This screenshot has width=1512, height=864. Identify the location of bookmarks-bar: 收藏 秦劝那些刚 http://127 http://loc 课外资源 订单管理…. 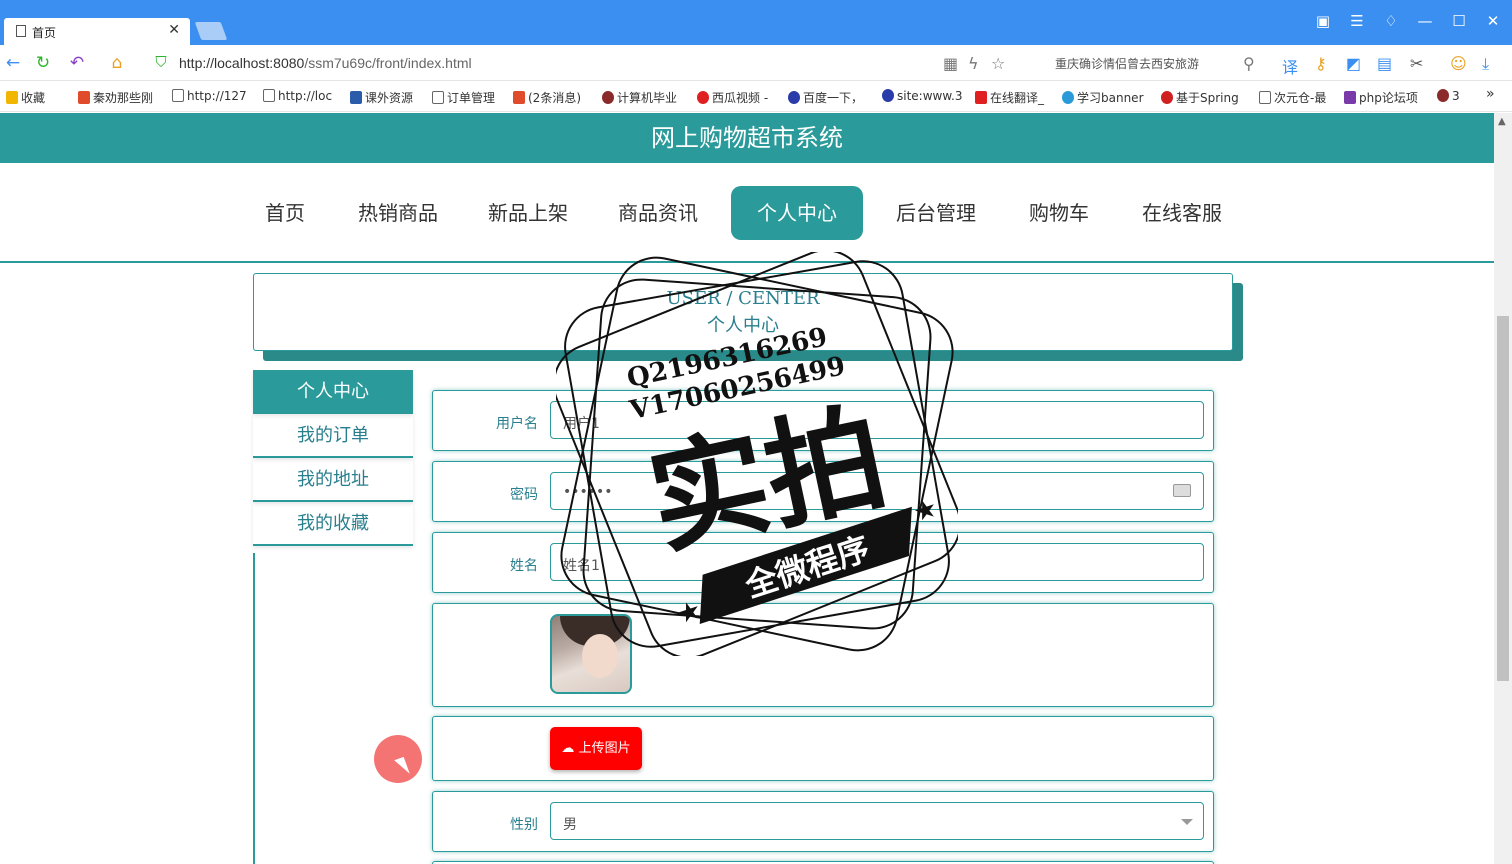
(756, 96).